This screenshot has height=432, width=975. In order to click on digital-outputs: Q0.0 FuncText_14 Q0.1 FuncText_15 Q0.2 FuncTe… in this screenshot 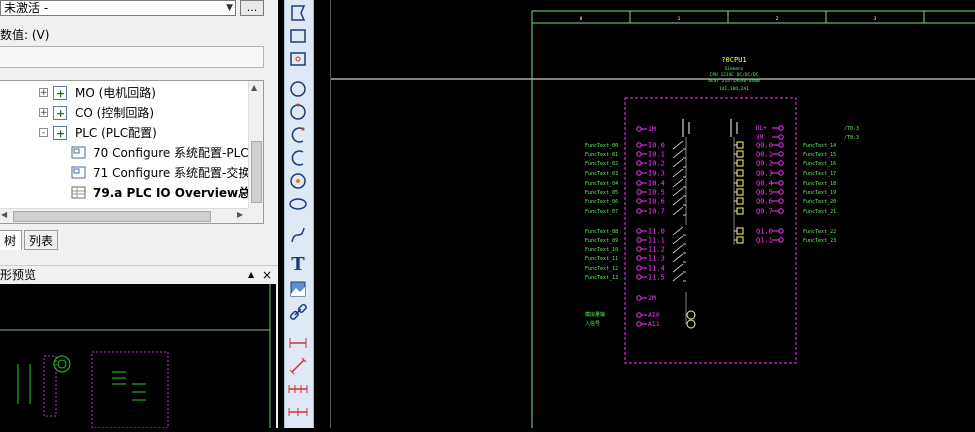, I will do `click(785, 193)`.